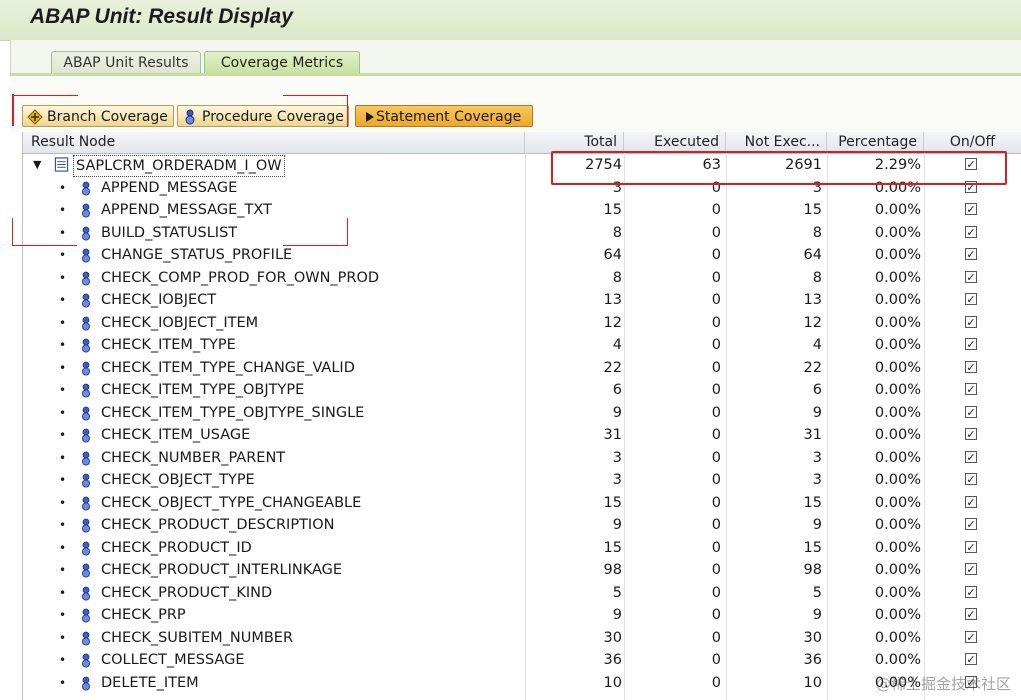 The height and width of the screenshot is (700, 1021). Describe the element at coordinates (169, 187) in the screenshot. I see `node-name: APPEND_MESSAGE` at that location.